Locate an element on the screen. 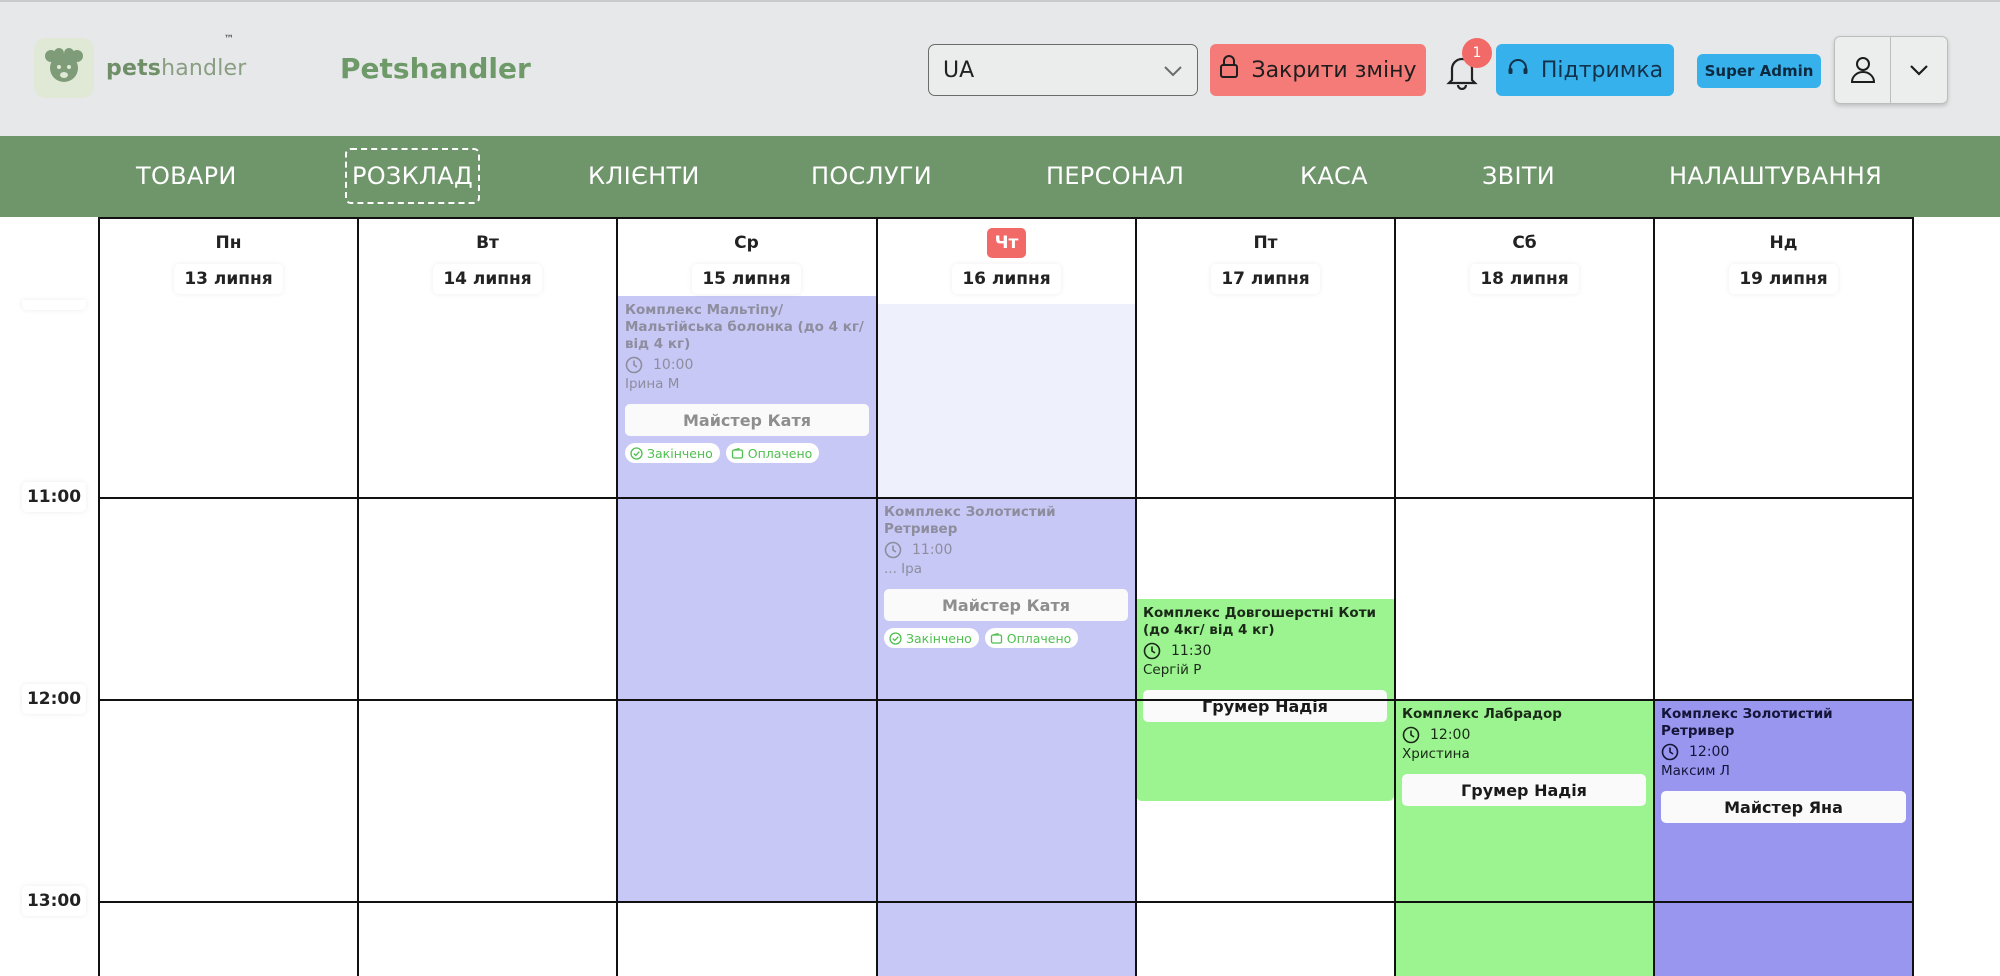 Image resolution: width=2000 pixels, height=976 pixels. nav-item-reports: ЗВІТИ is located at coordinates (1518, 176).